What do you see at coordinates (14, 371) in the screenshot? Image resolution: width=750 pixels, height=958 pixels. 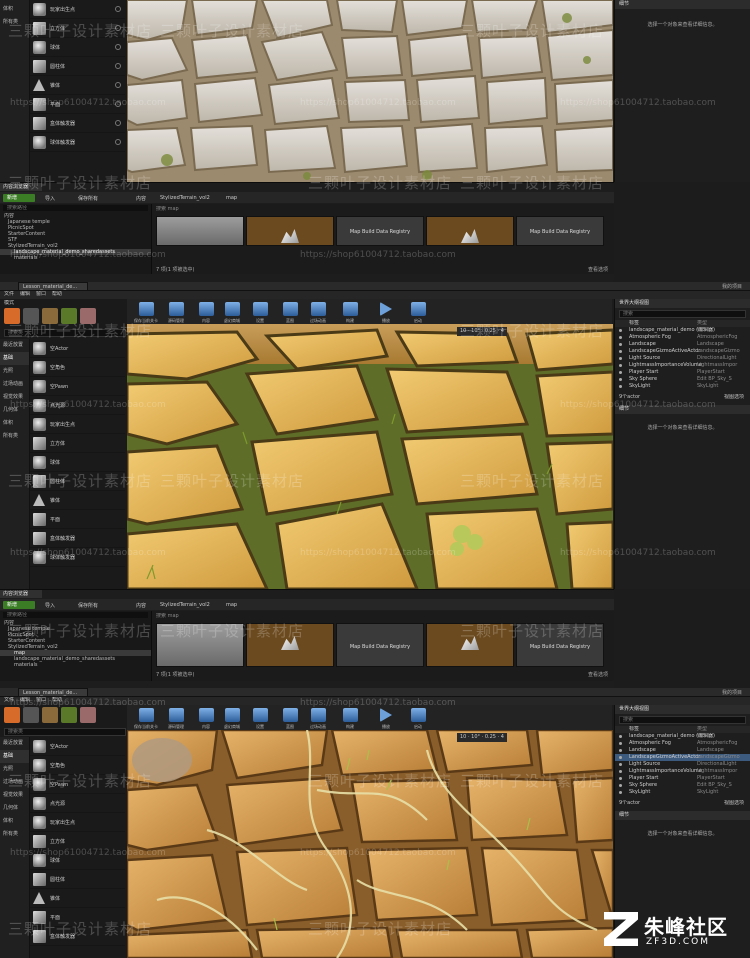 I see `category-lights: 光照` at bounding box center [14, 371].